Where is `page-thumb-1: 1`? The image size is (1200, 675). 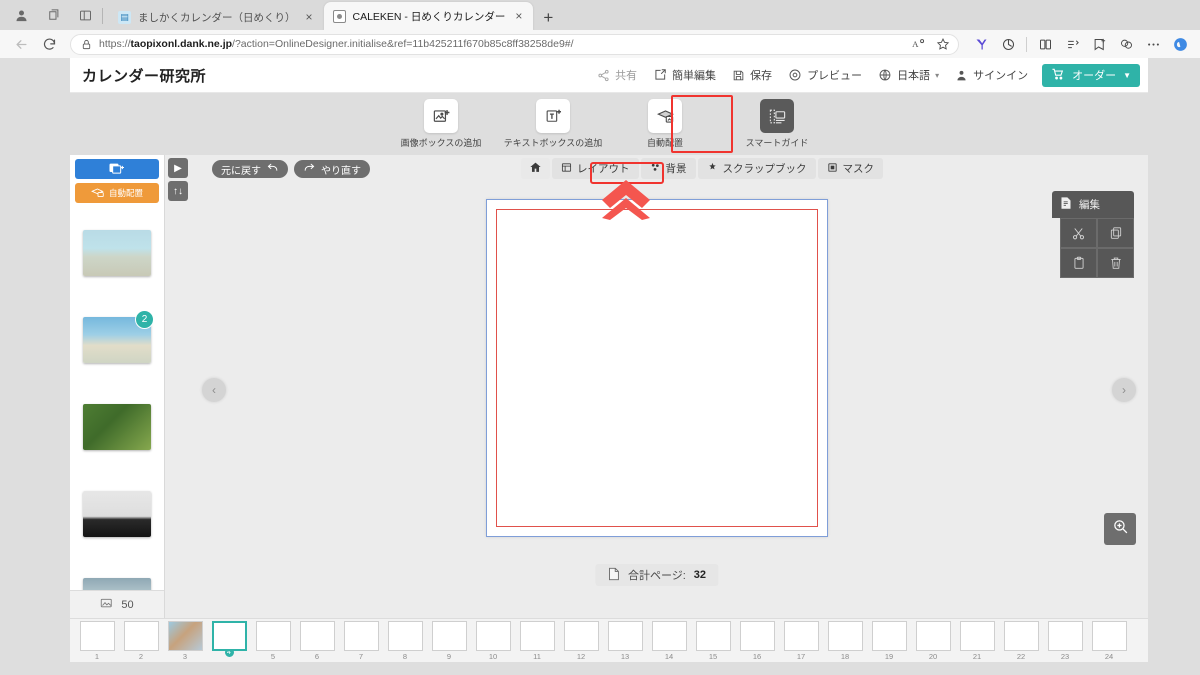 page-thumb-1: 1 is located at coordinates (97, 640).